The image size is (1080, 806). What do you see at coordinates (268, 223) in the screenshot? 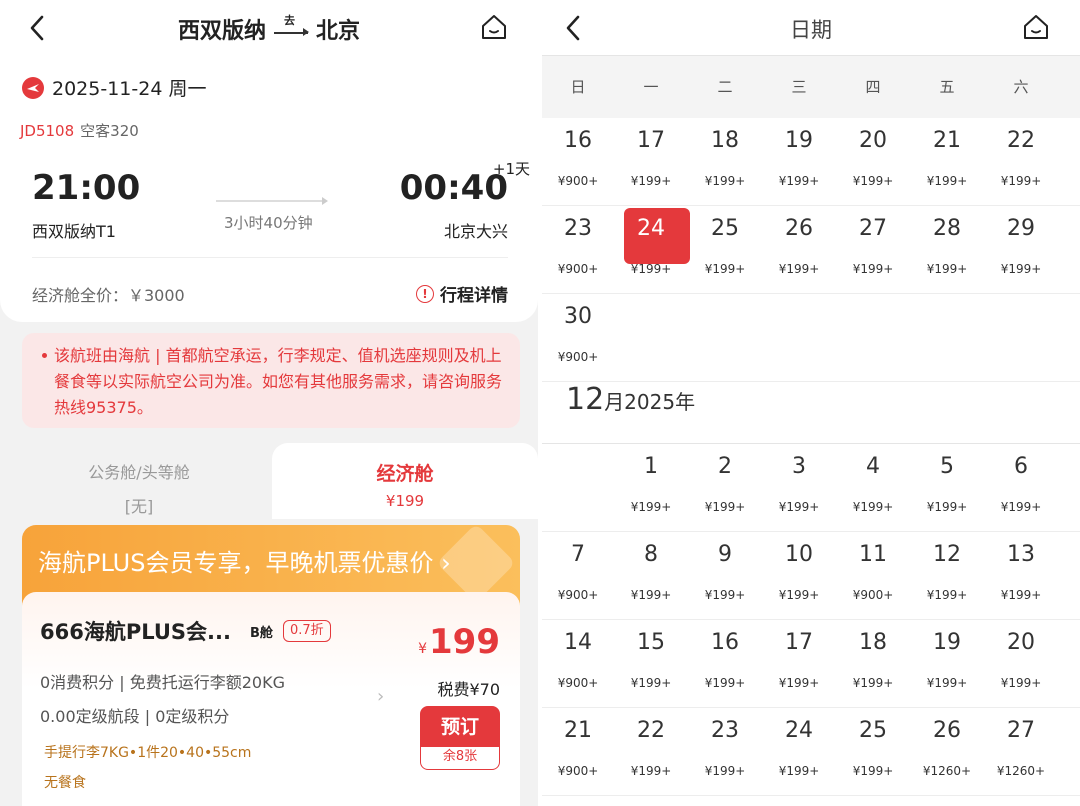
I see `flight-duration: 3小时40分钟` at bounding box center [268, 223].